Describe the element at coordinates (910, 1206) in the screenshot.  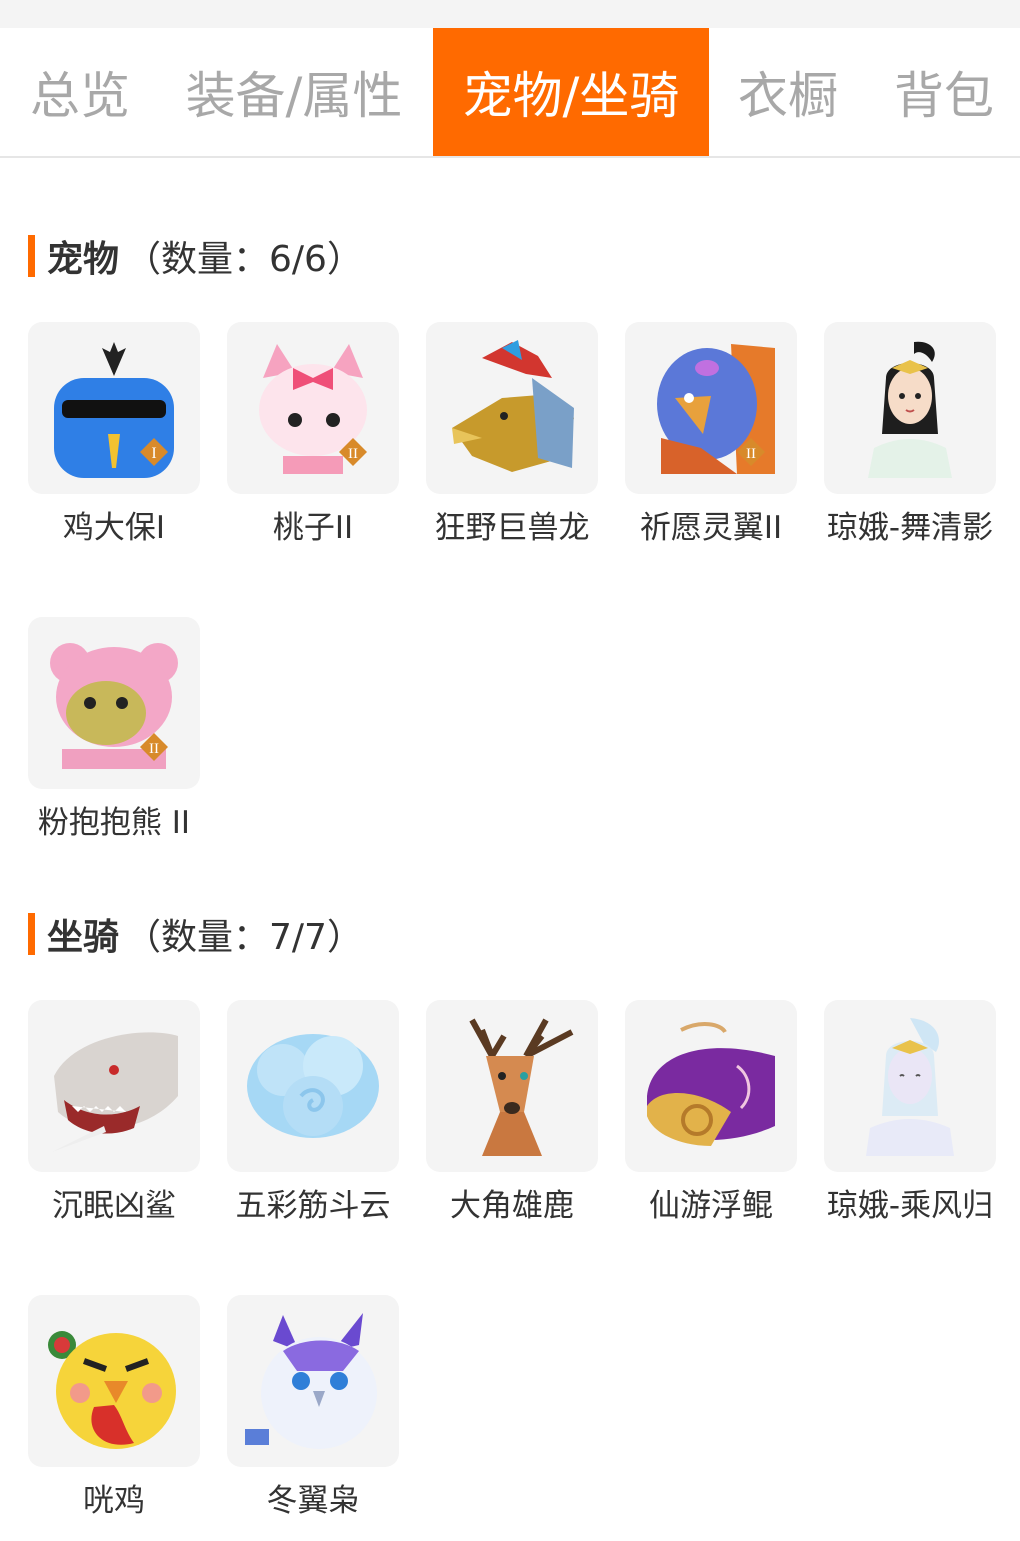
I see `mount-name: 琼娥-乘风归` at that location.